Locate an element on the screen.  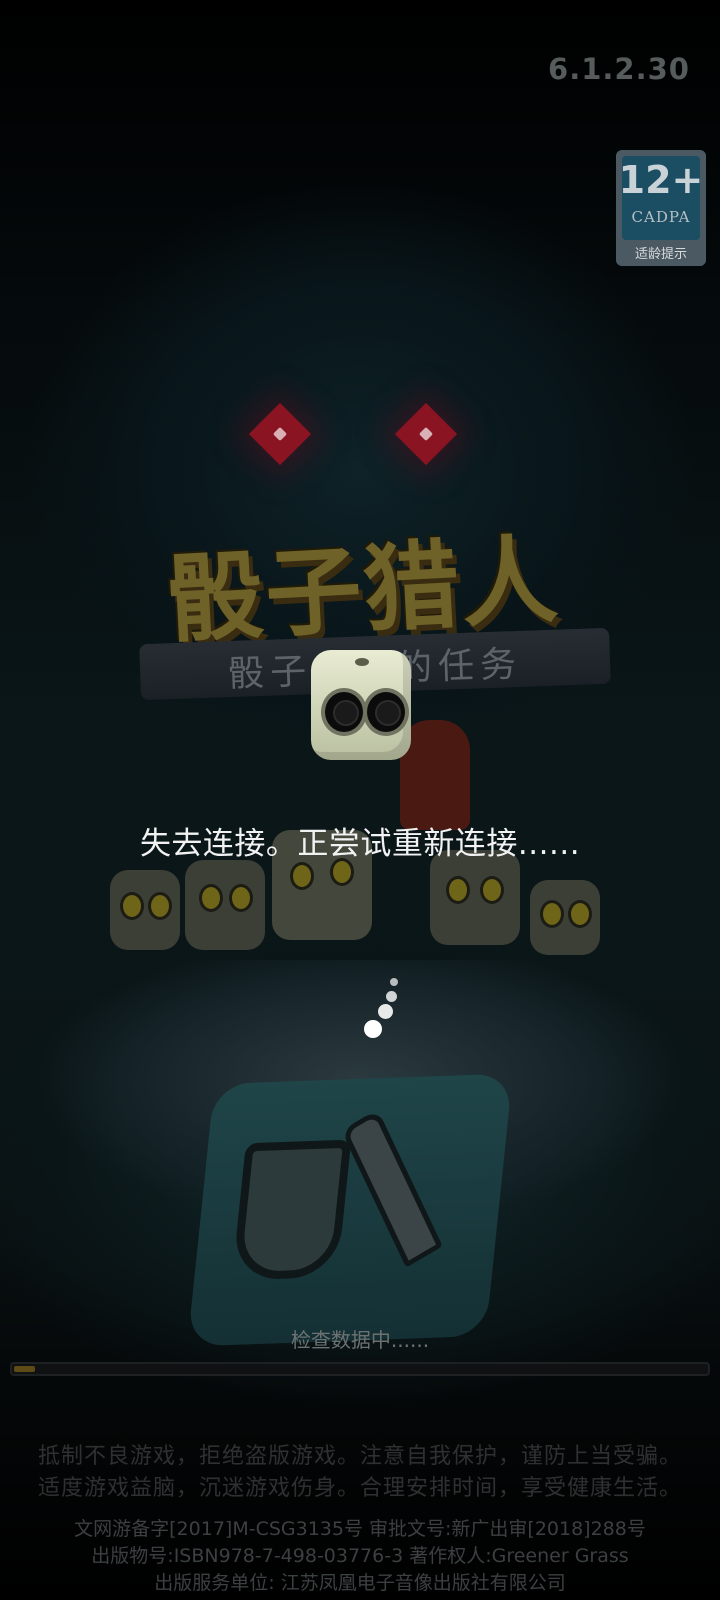
sword-icon is located at coordinates (392, 1188).